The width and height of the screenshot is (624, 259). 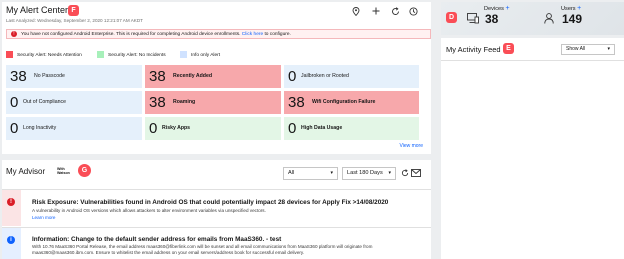 I want to click on tile-risky-apps: 0 Risky Apps, so click(x=213, y=128).